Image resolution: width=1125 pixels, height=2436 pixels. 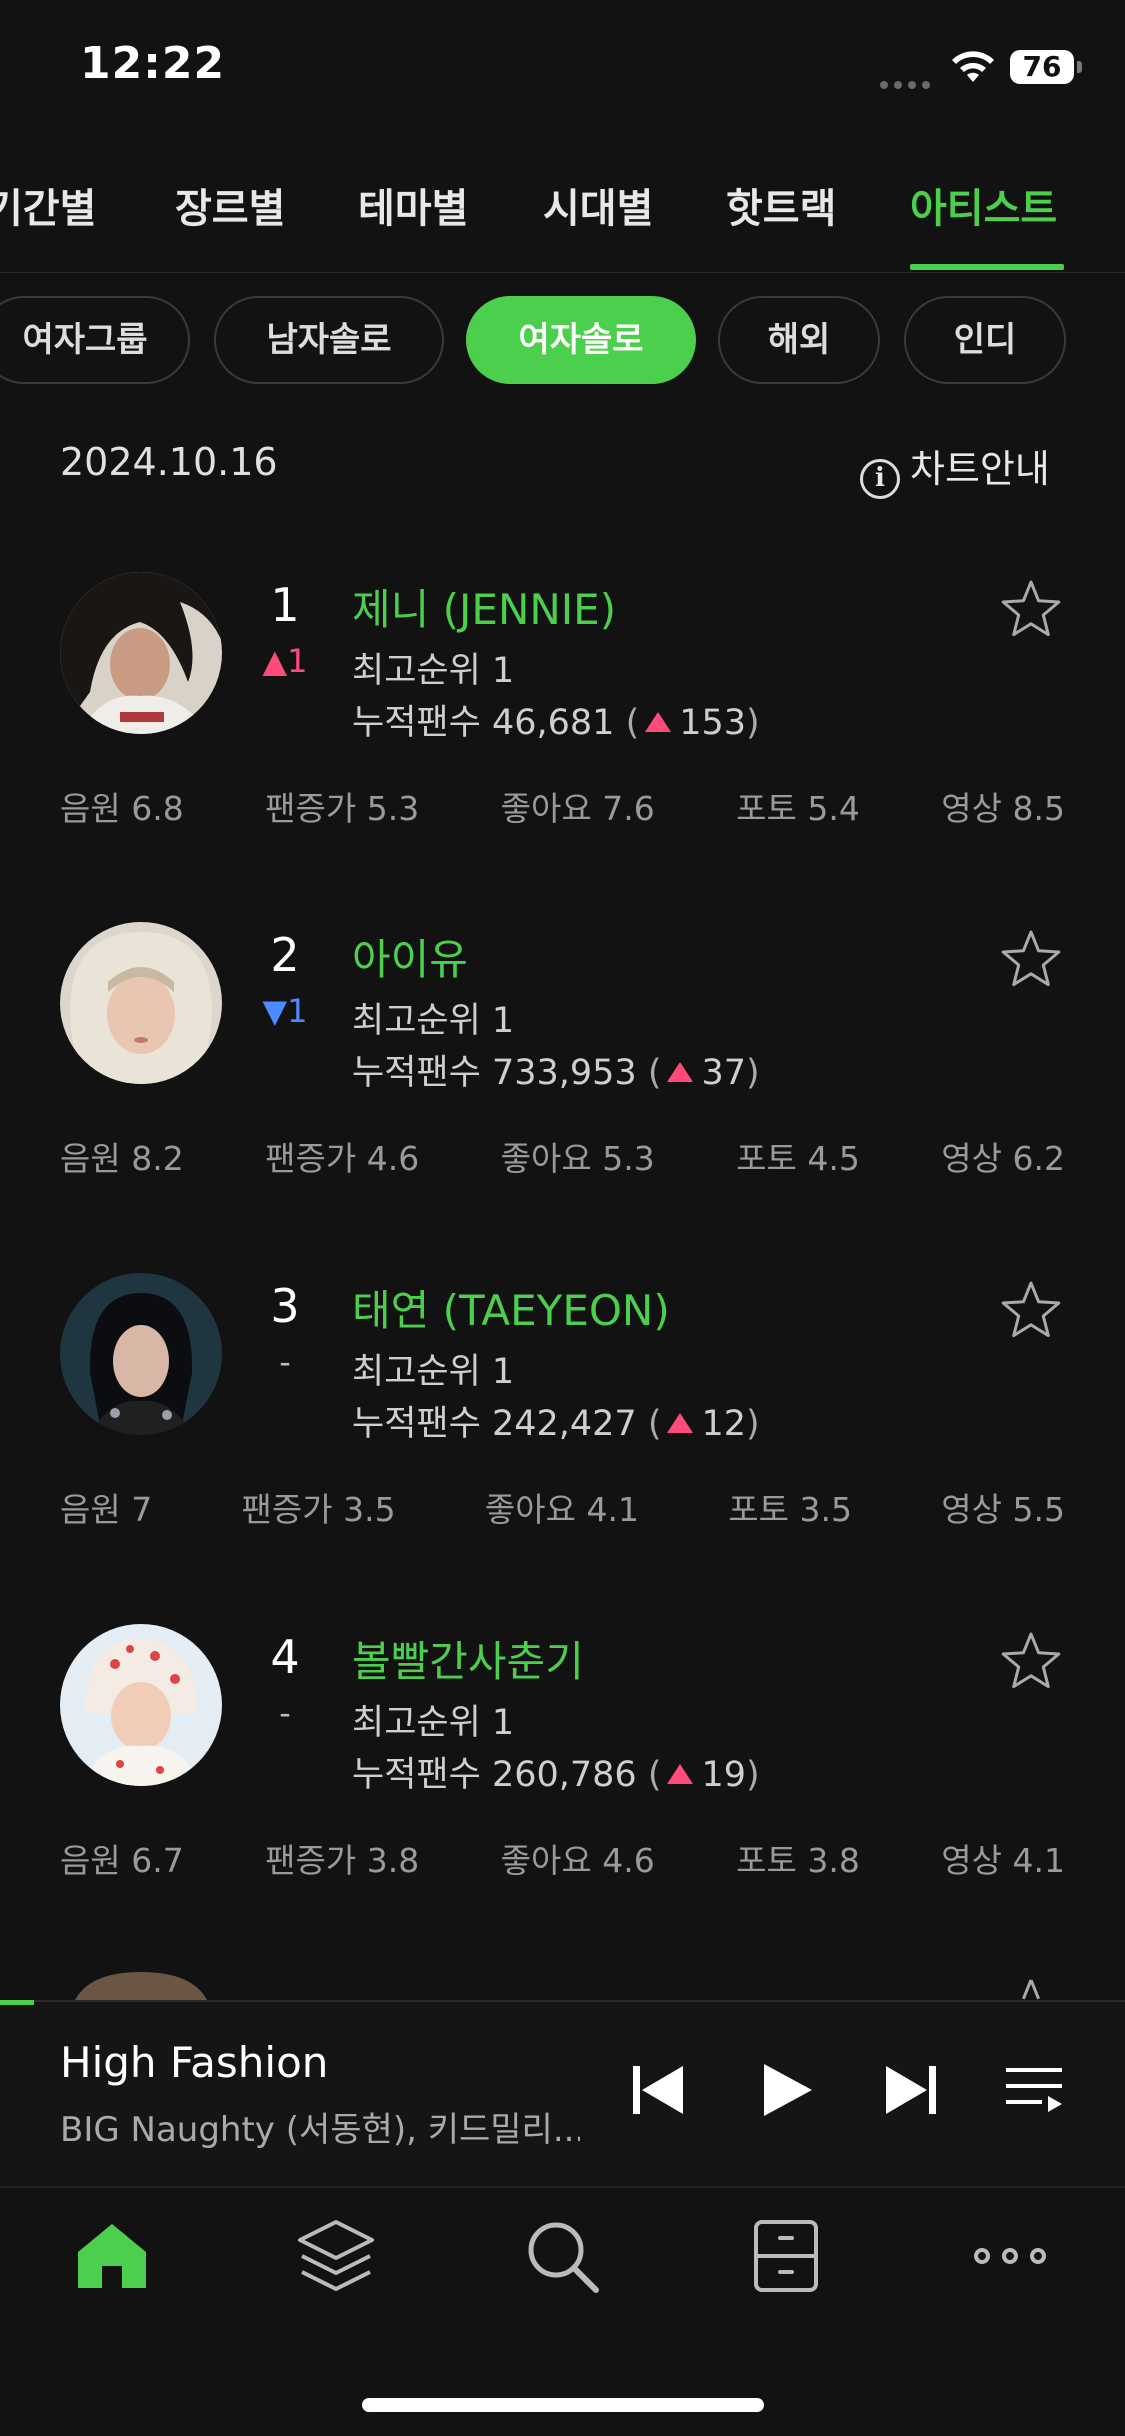 I want to click on fan-count: 누적팬수 46,681 (153), so click(x=556, y=723).